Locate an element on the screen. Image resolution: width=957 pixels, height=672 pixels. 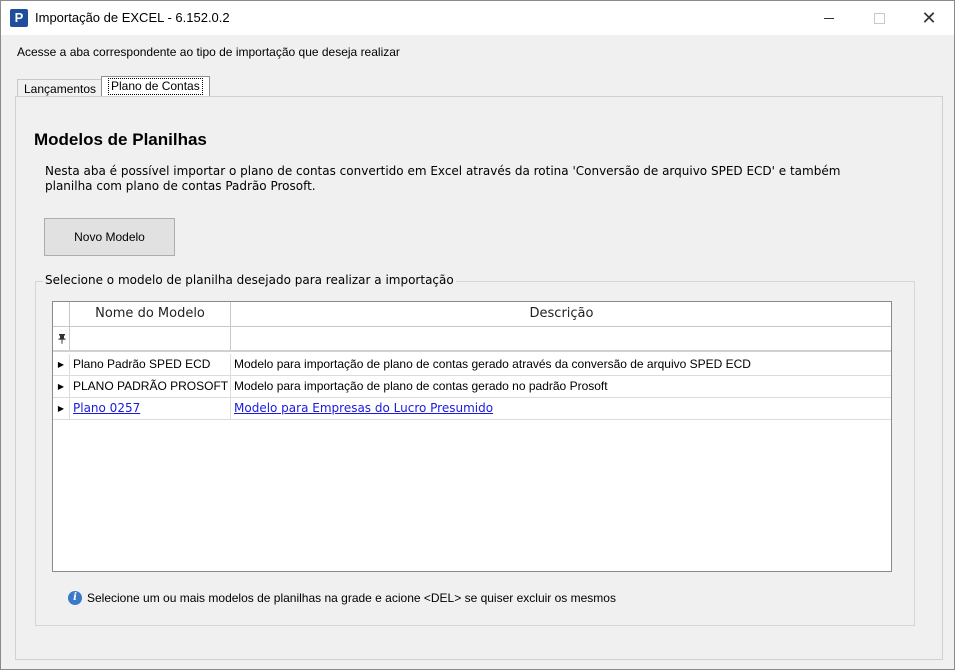
panel-title: Modelos de Planilhas is located at coordinates (120, 139).